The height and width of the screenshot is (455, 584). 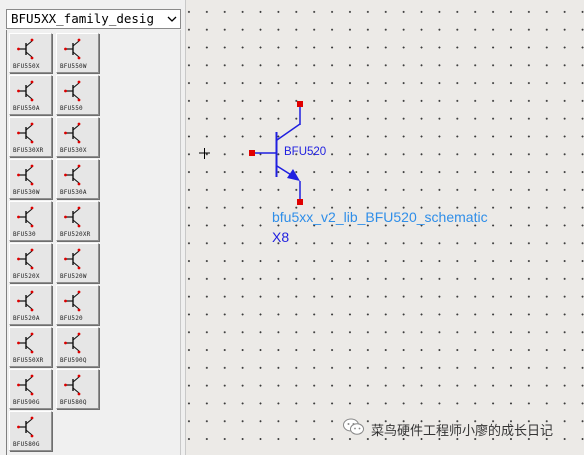 What do you see at coordinates (204, 153) in the screenshot?
I see `crosshair-cursor-icon` at bounding box center [204, 153].